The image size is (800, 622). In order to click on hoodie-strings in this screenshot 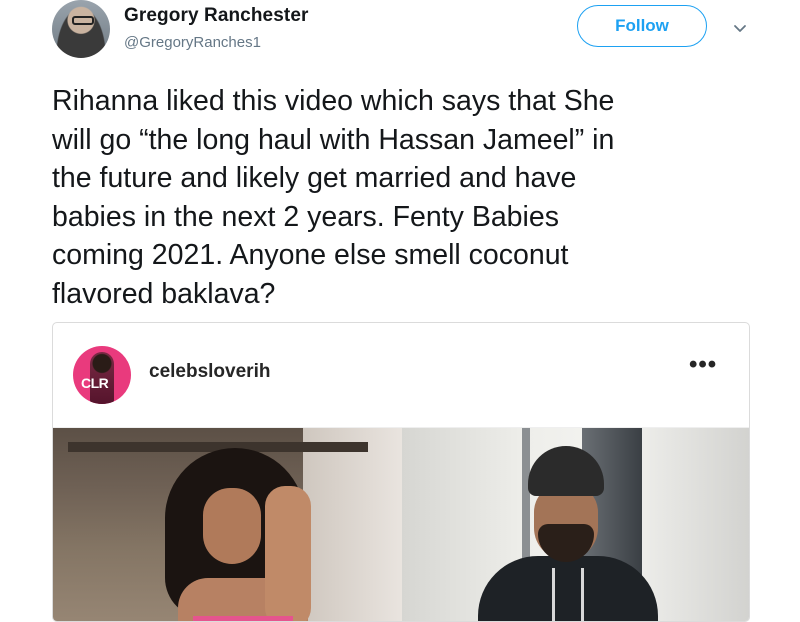, I will do `click(568, 594)`.